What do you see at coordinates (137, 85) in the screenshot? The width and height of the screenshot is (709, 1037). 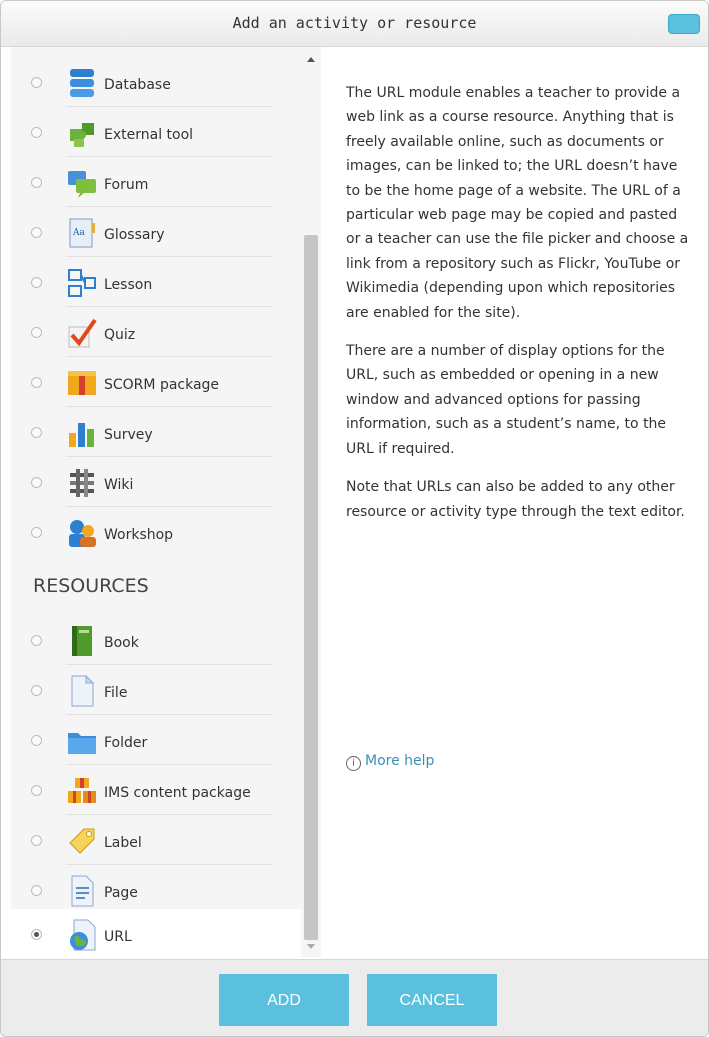 I see `option-label: Database` at bounding box center [137, 85].